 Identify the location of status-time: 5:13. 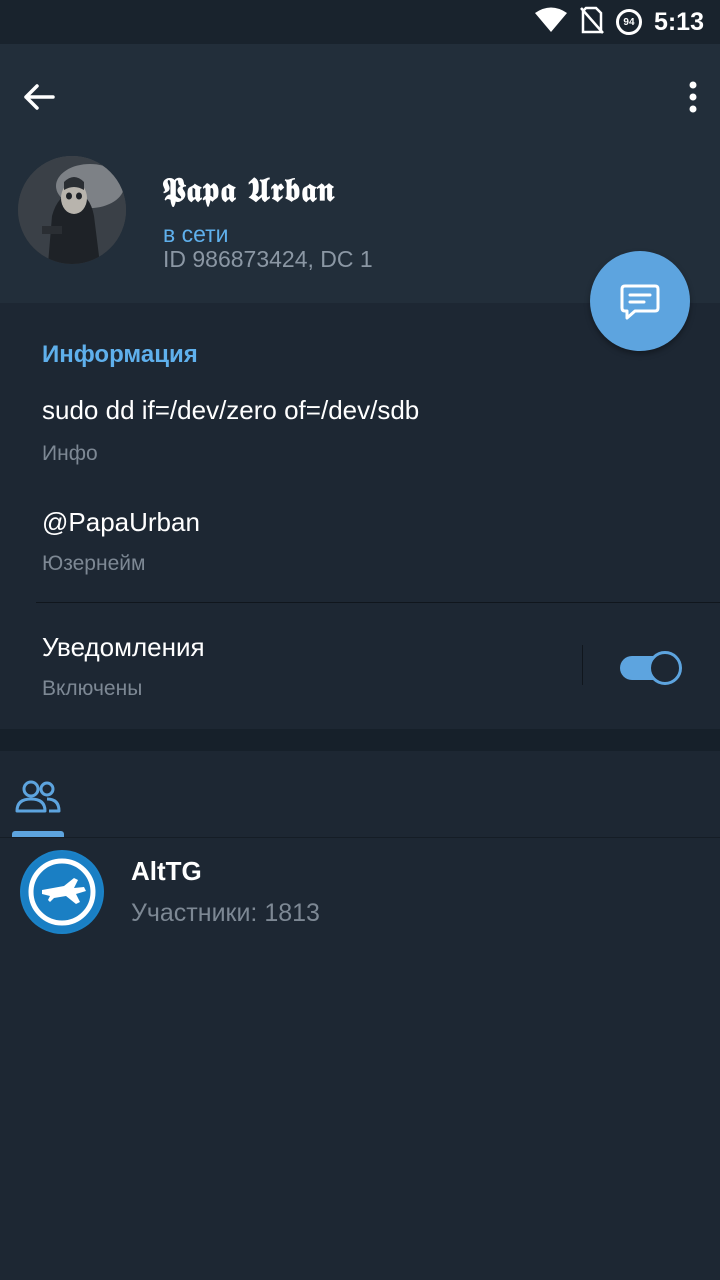
(678, 21).